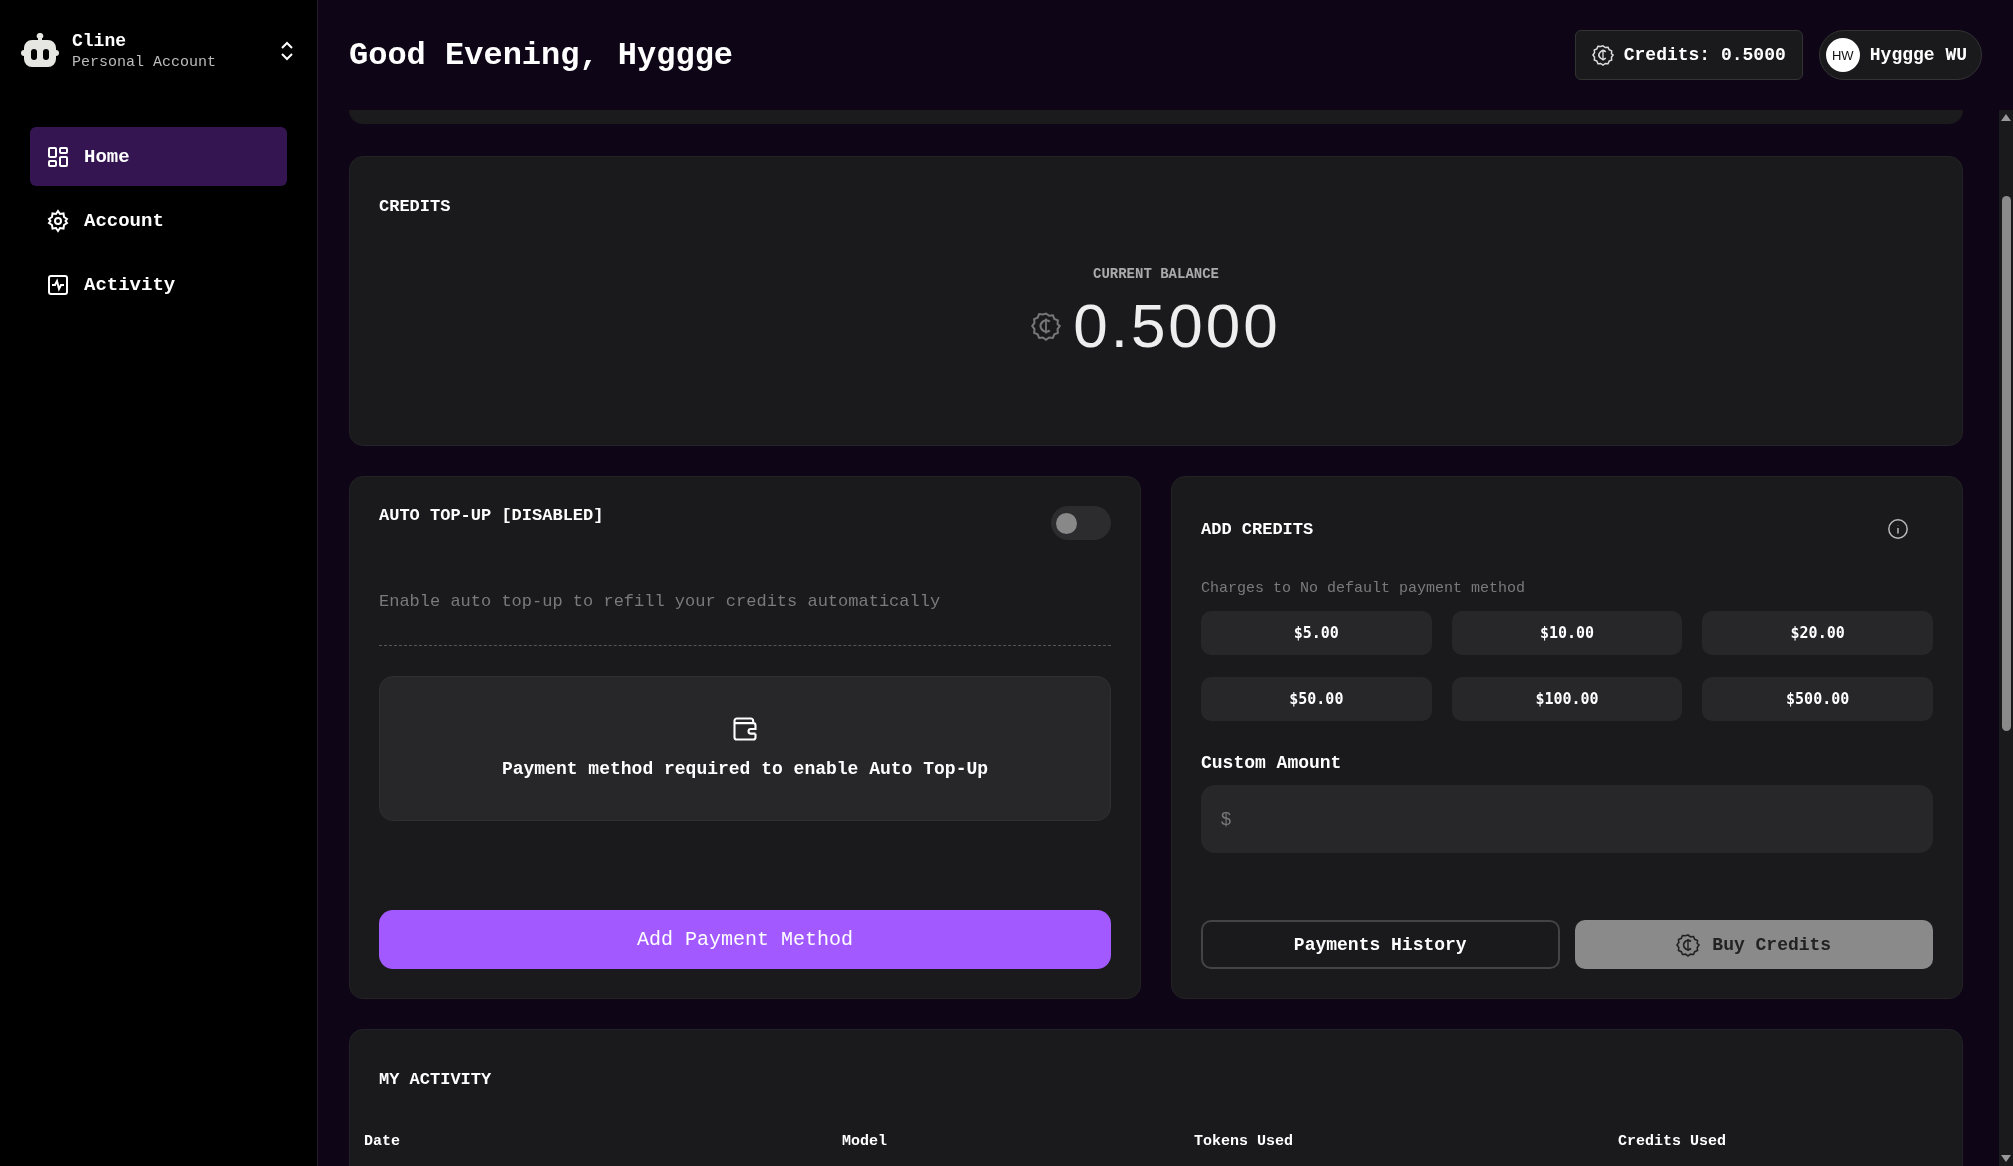 The width and height of the screenshot is (2013, 1166). I want to click on user-menu: HW Hyggge WU, so click(1900, 55).